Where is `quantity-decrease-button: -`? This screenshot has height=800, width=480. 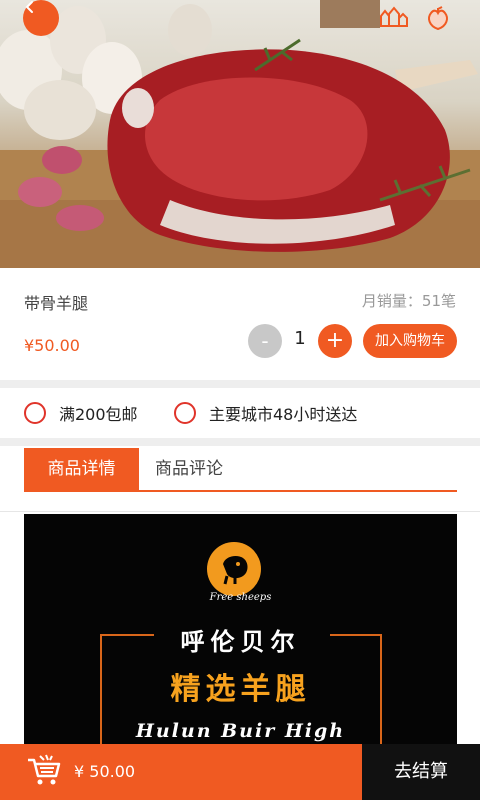
quantity-decrease-button: - is located at coordinates (265, 341).